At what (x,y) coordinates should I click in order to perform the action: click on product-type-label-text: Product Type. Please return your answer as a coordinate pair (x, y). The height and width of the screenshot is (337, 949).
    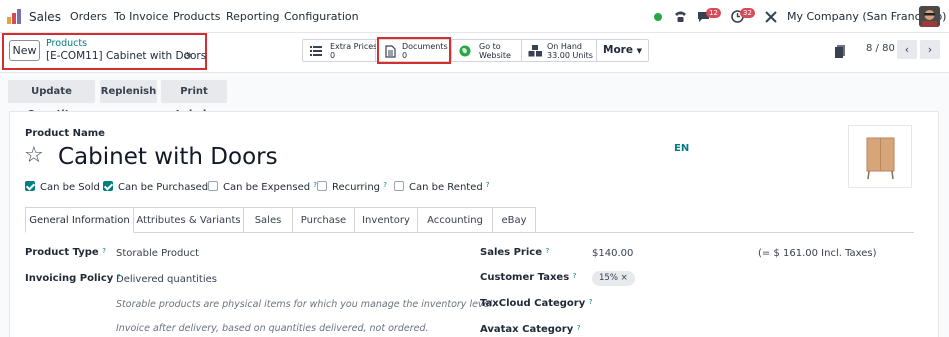
    Looking at the image, I should click on (62, 252).